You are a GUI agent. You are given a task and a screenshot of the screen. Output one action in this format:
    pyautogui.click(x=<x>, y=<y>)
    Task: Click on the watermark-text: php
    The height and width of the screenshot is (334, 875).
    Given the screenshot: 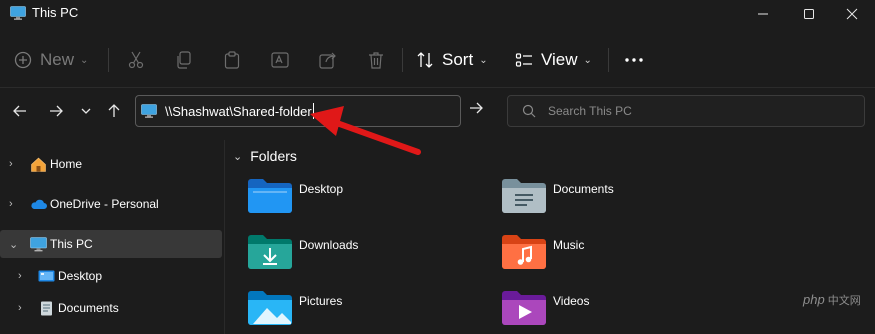 What is the action you would take?
    pyautogui.click(x=814, y=299)
    